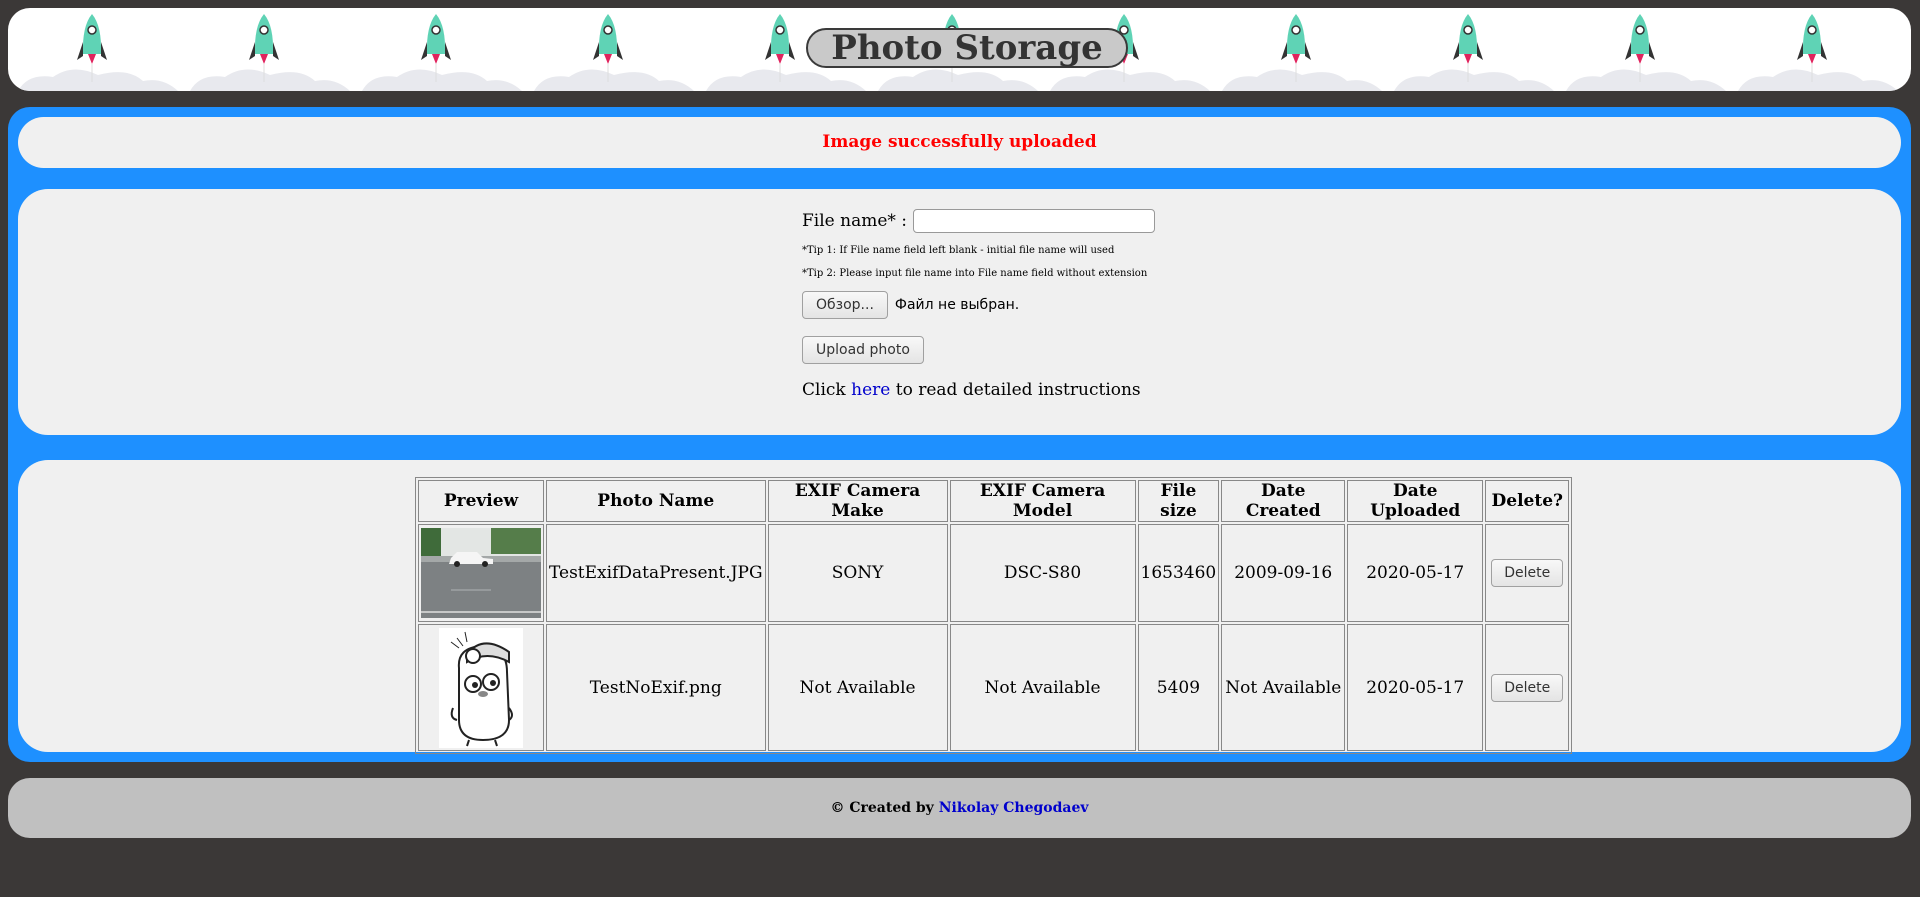 The width and height of the screenshot is (1920, 897). I want to click on status-message: Image successfully uploaded, so click(959, 142).